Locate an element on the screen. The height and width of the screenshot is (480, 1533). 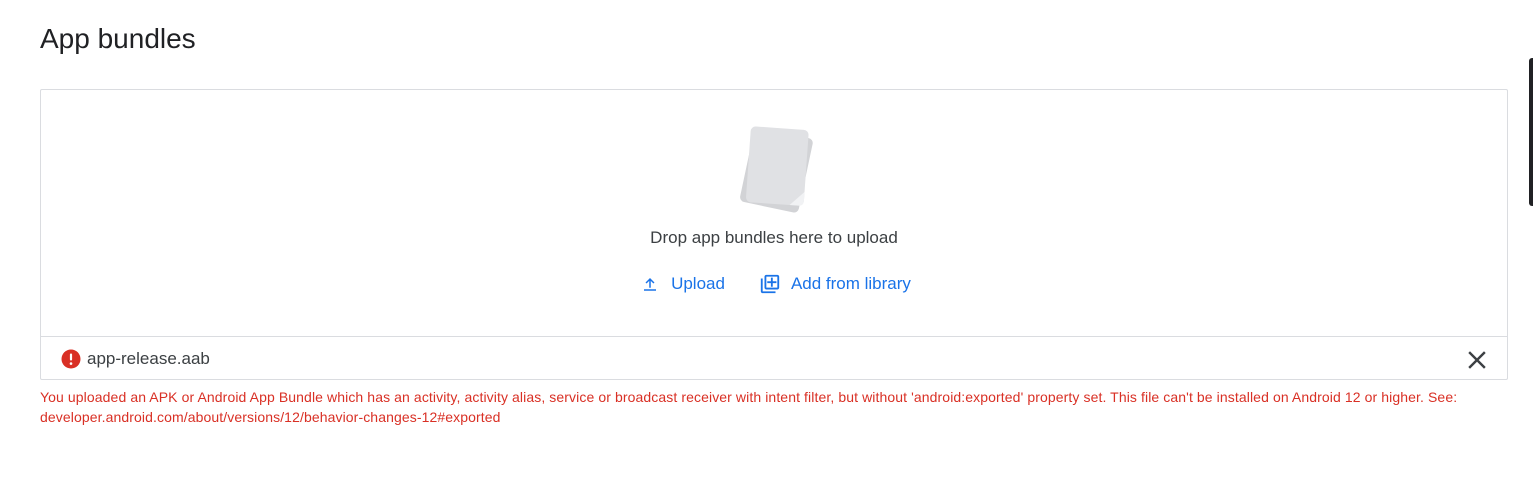
remove-file-button is located at coordinates (1477, 360).